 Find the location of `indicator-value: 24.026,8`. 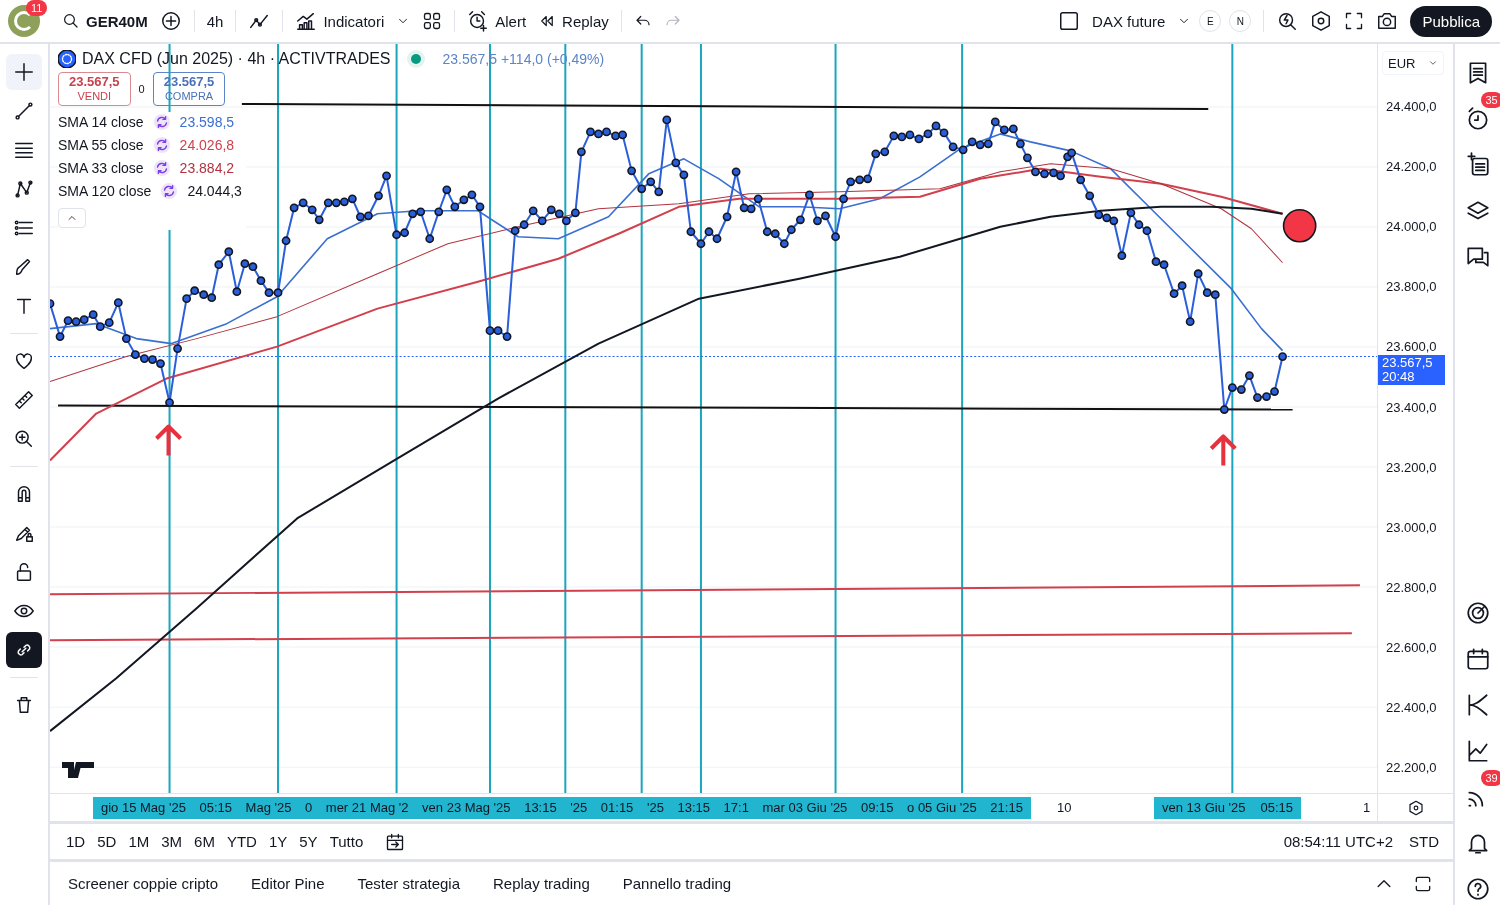

indicator-value: 24.026,8 is located at coordinates (207, 145).